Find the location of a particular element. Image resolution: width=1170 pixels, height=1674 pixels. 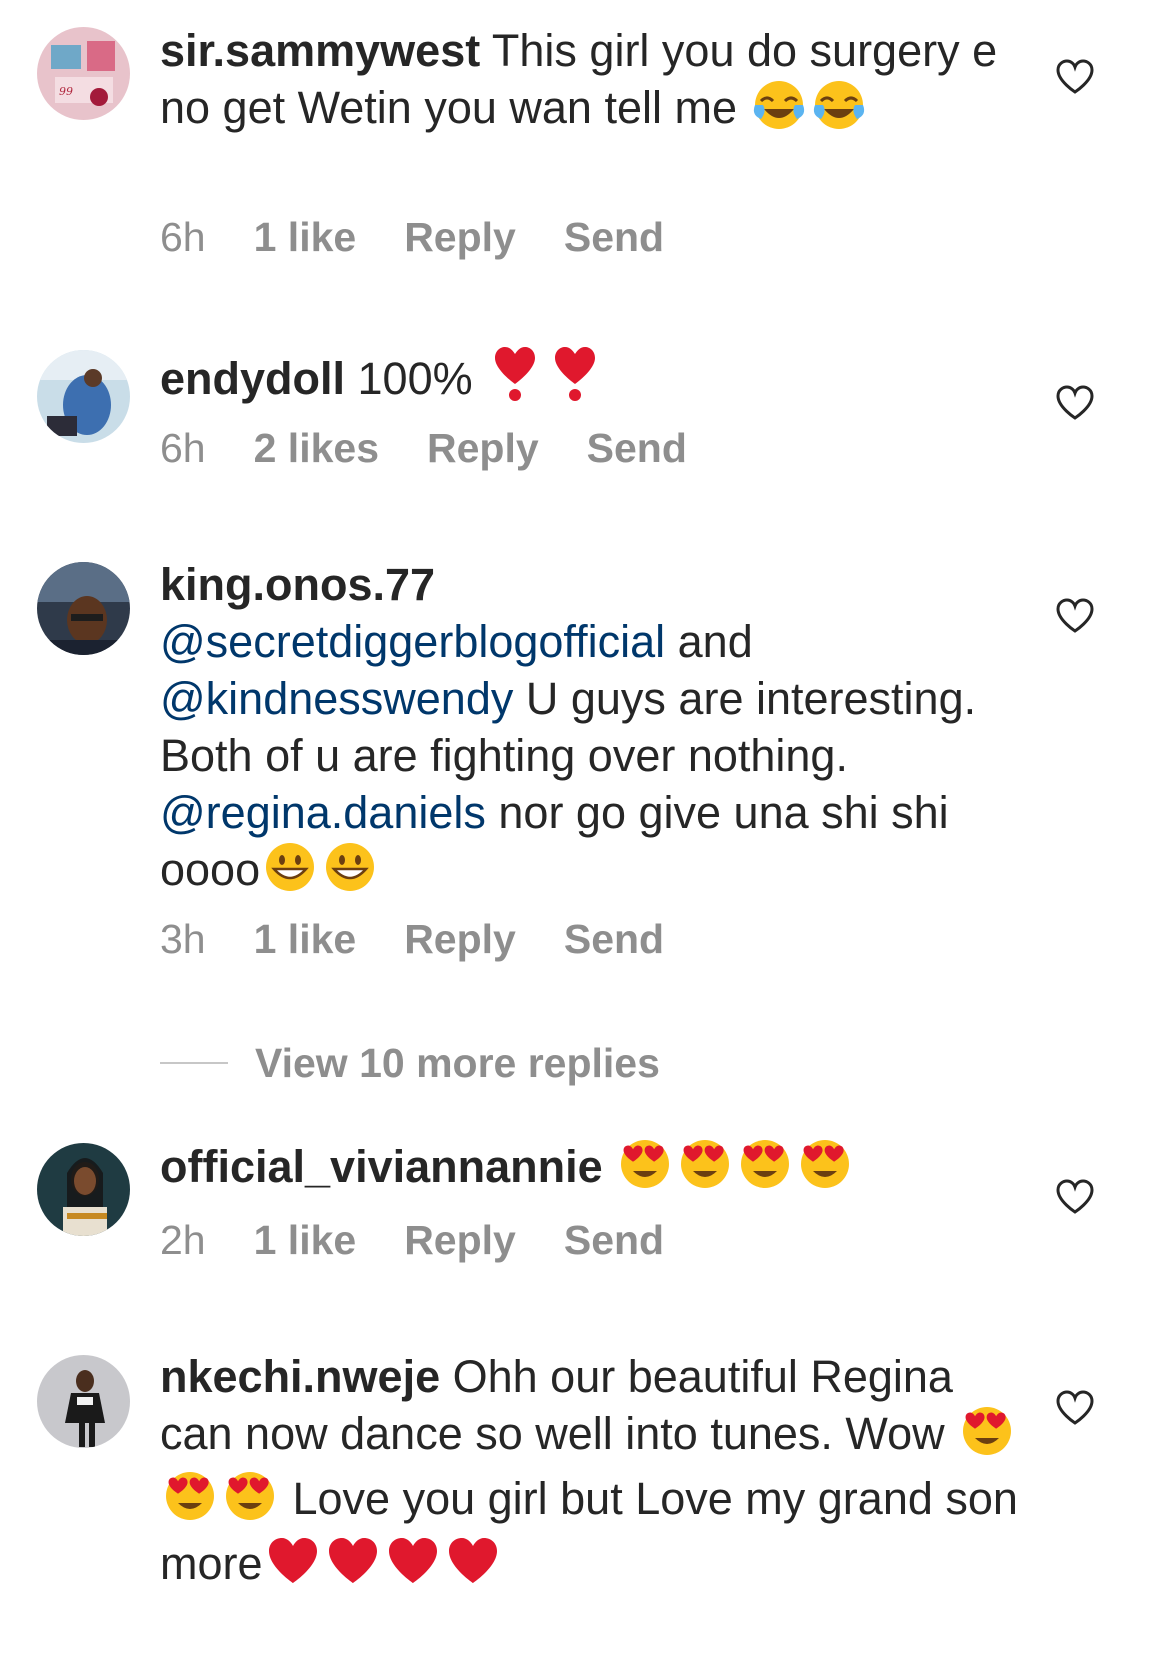

comment-body: 100% is located at coordinates (415, 378).